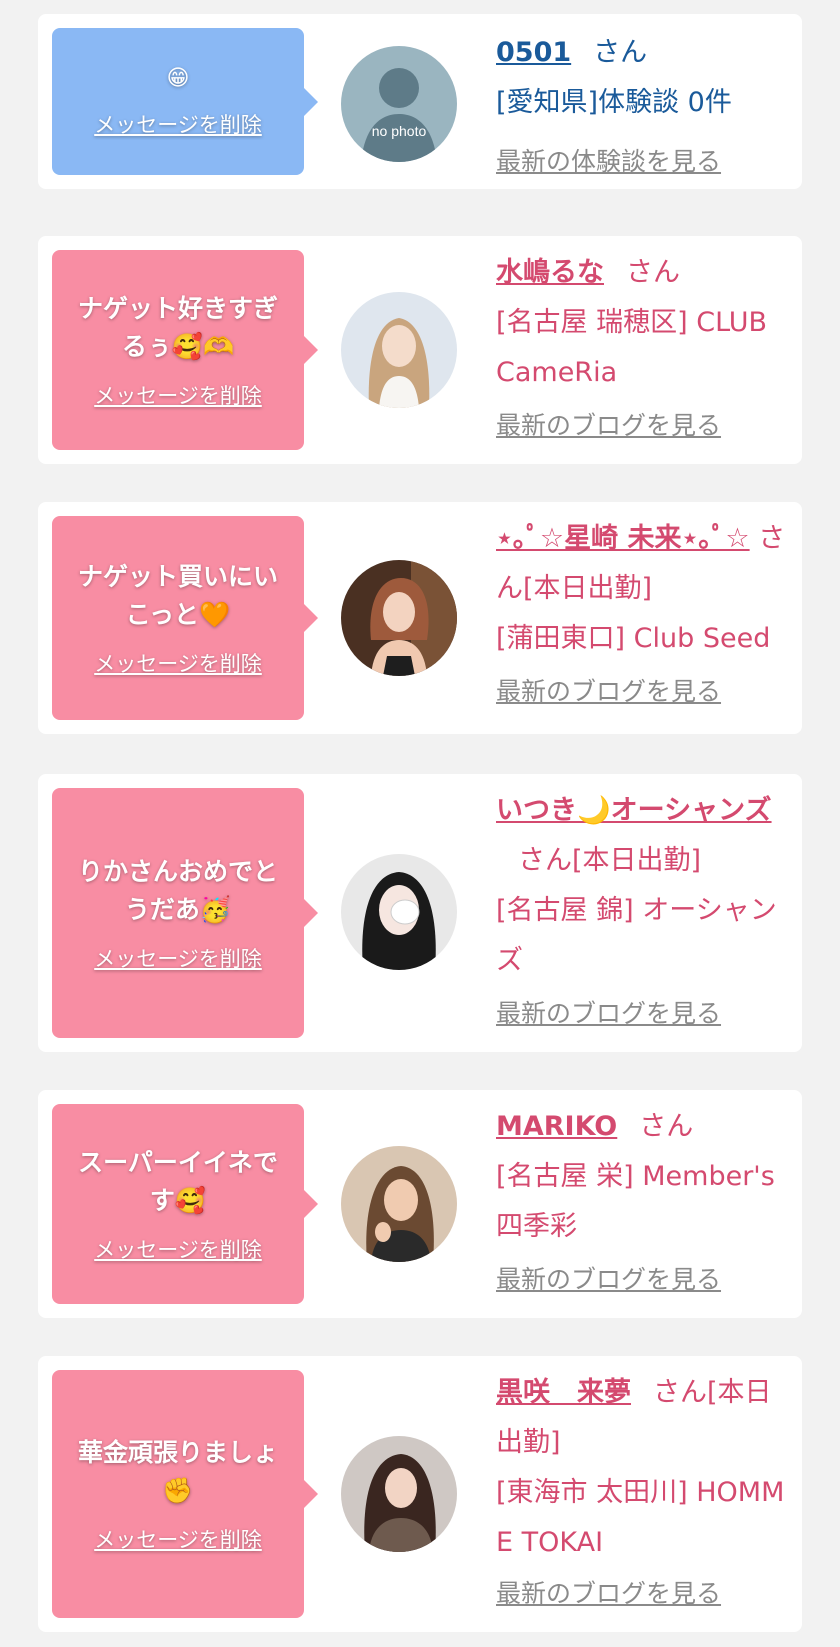  I want to click on user-name-link: 黒咲 来夢, so click(563, 1392).